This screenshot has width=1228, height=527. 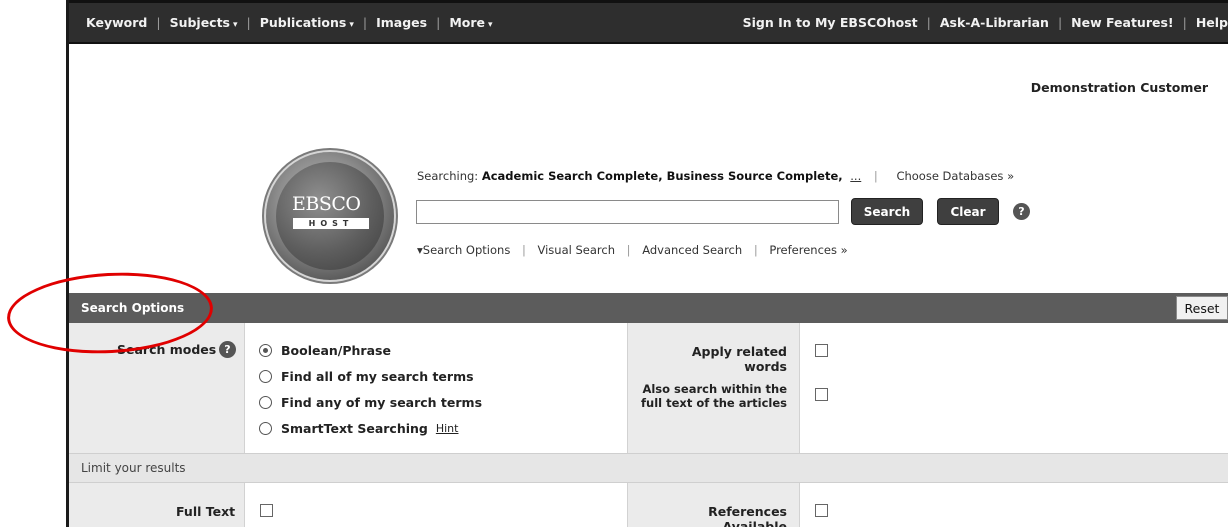 What do you see at coordinates (747, 515) in the screenshot?
I see `references-available-label: References Available` at bounding box center [747, 515].